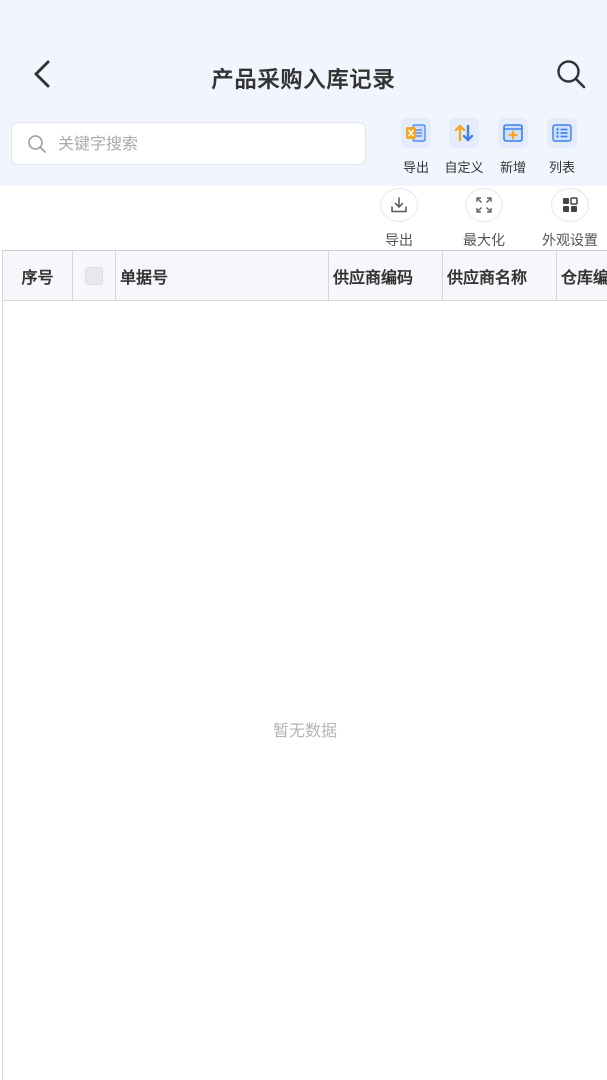 This screenshot has width=607, height=1080. What do you see at coordinates (512, 168) in the screenshot?
I see `toolbar-add-label: 新增` at bounding box center [512, 168].